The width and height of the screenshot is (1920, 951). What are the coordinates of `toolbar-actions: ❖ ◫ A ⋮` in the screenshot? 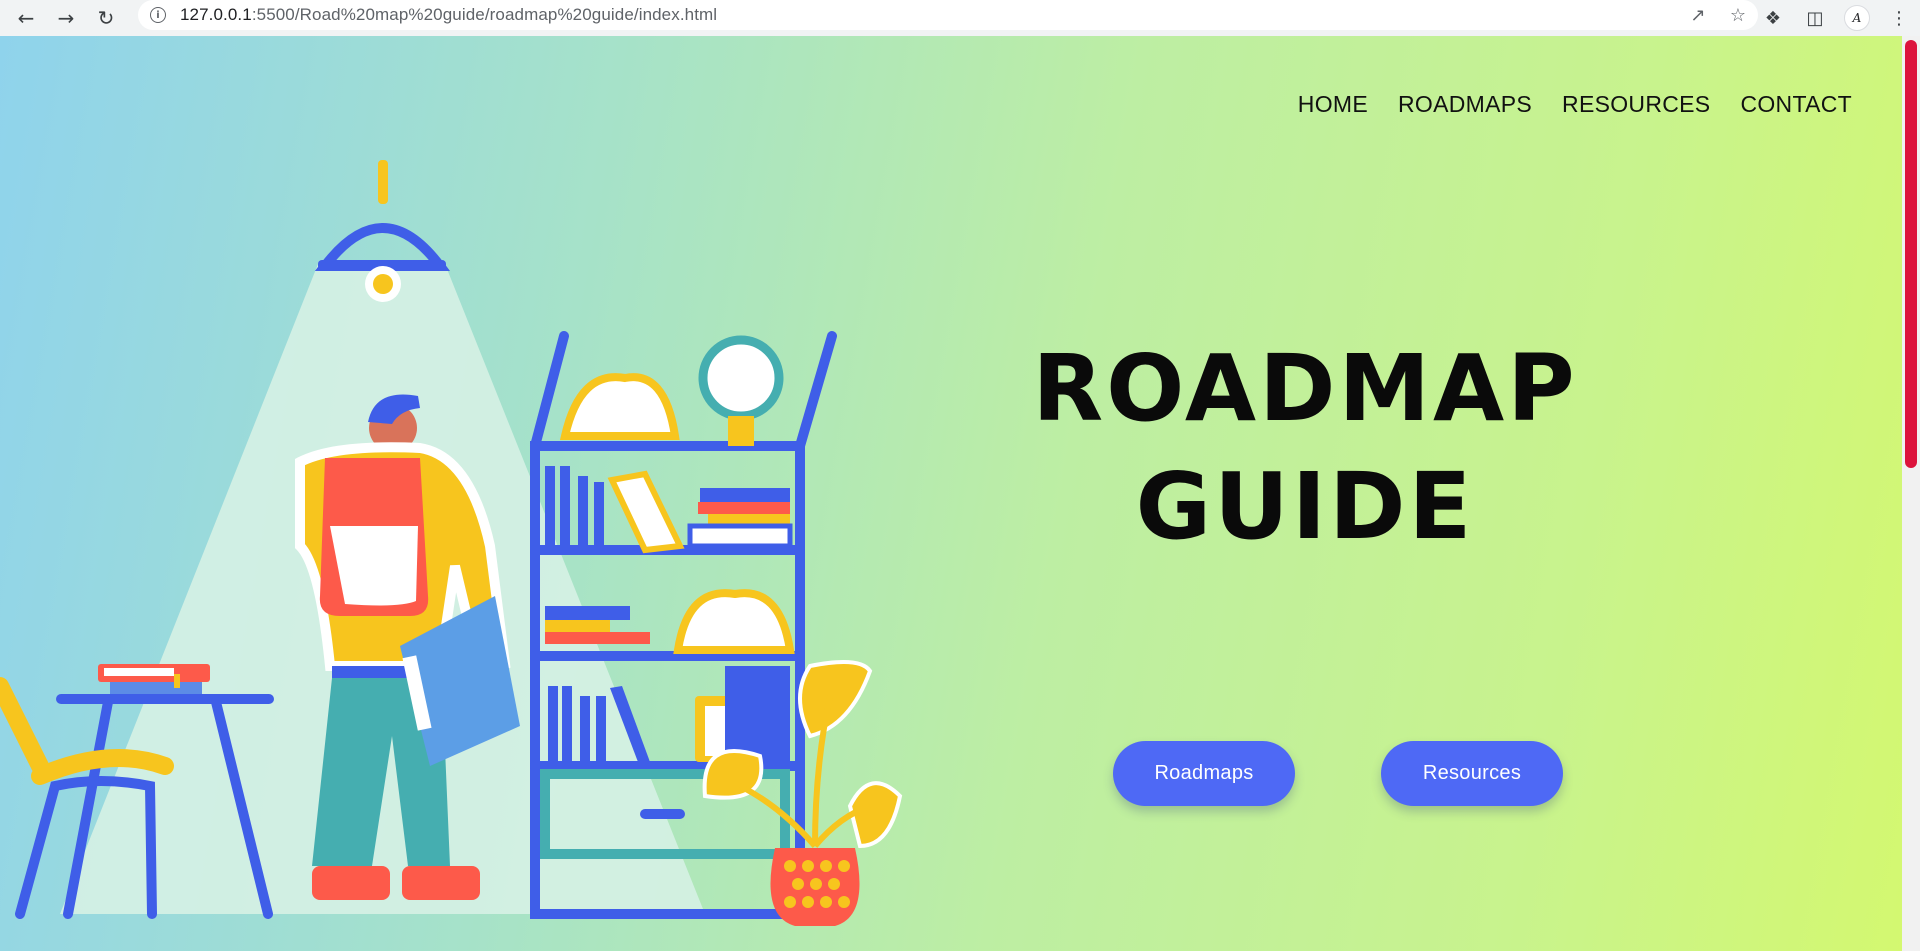 It's located at (1836, 18).